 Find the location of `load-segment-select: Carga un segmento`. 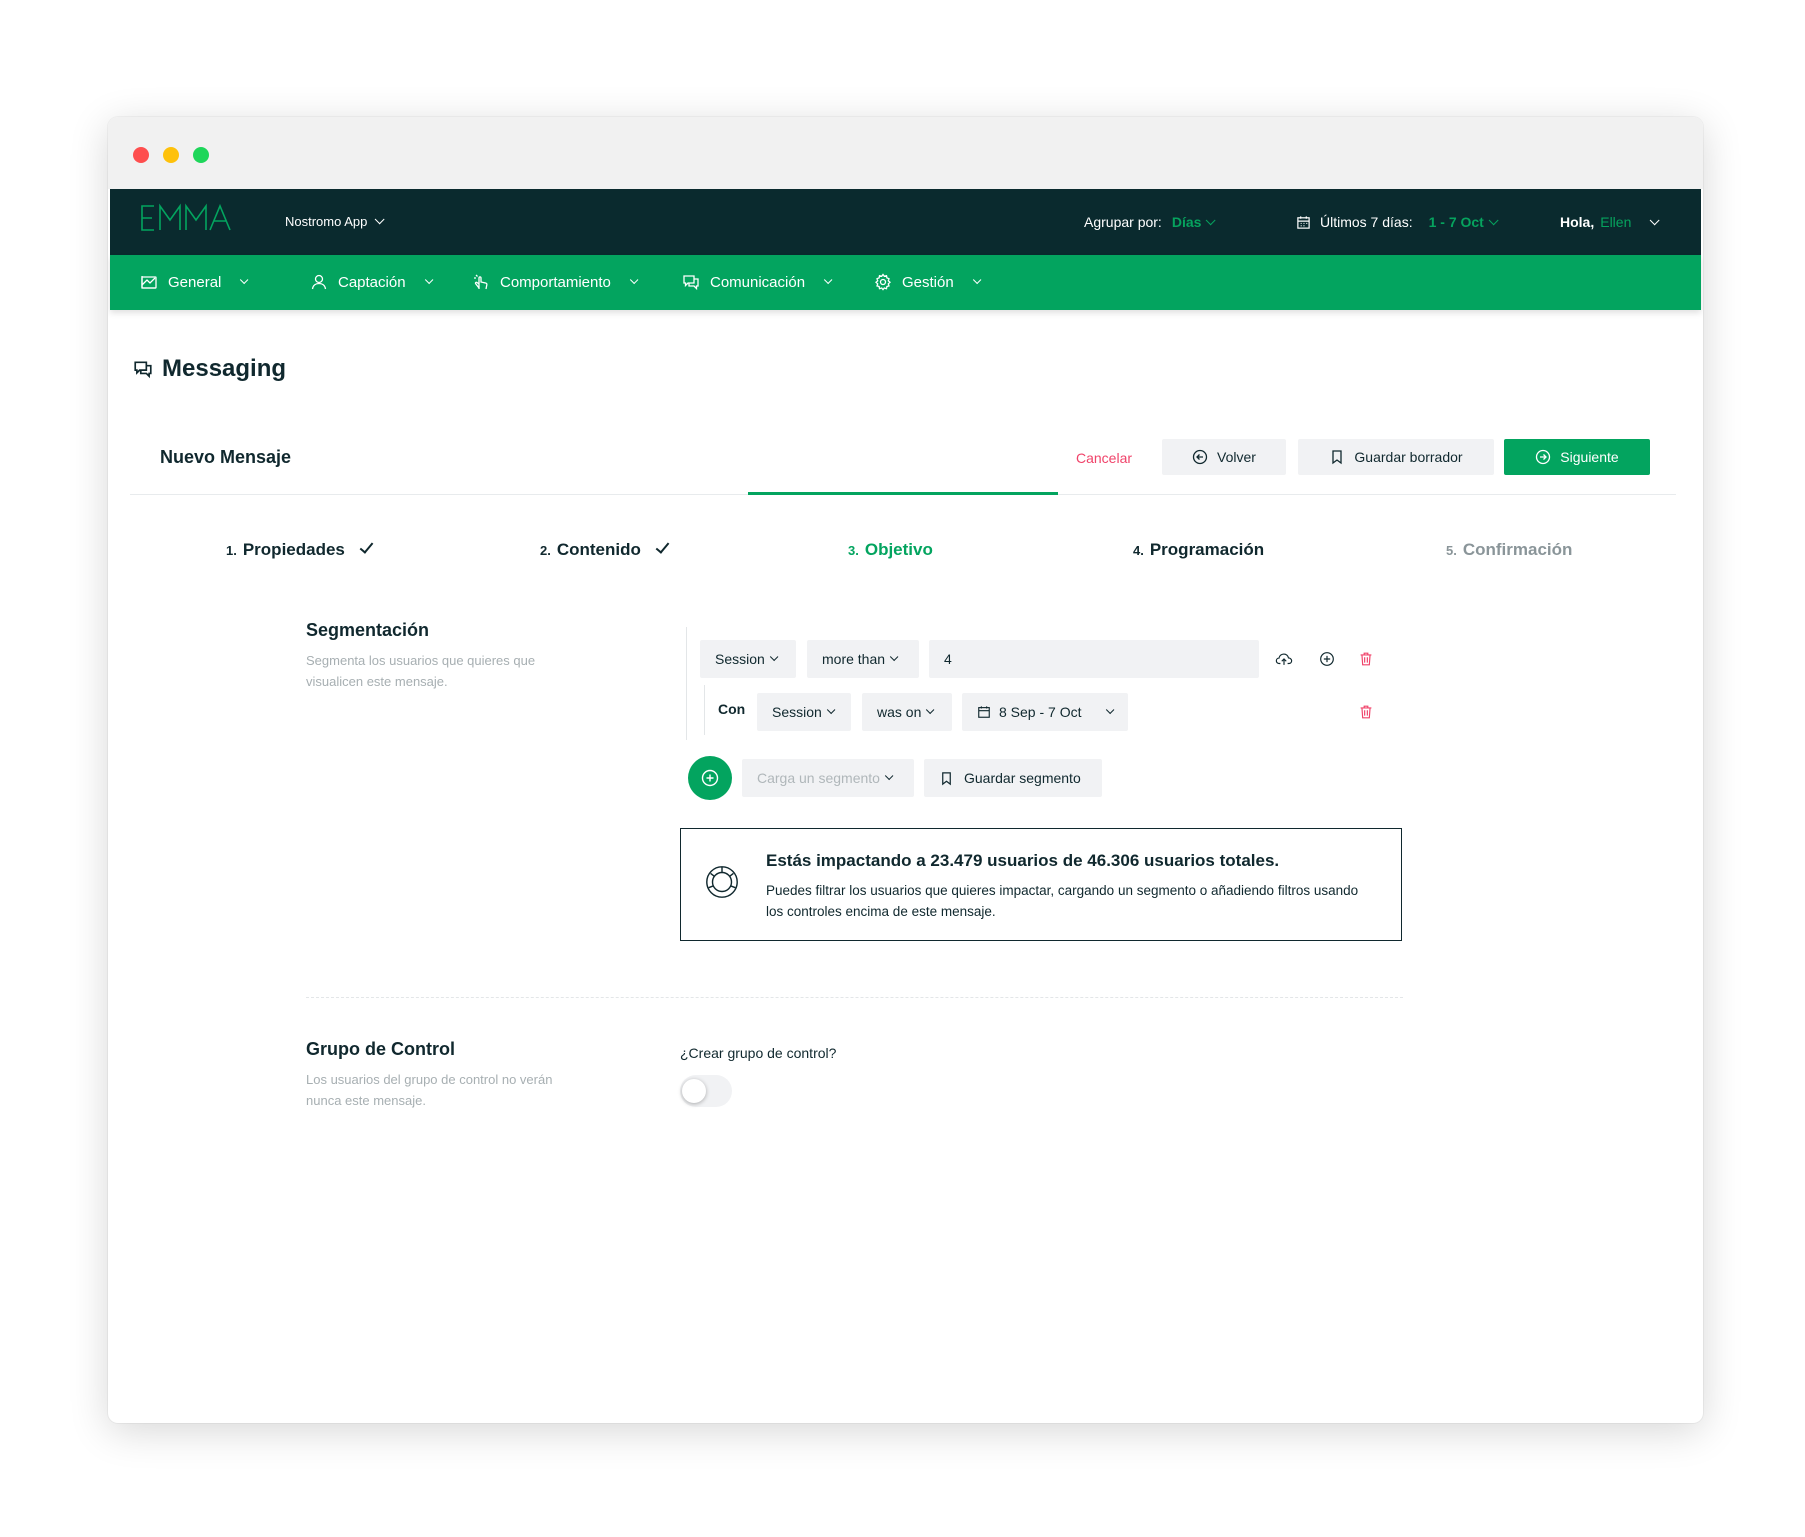

load-segment-select: Carga un segmento is located at coordinates (828, 778).